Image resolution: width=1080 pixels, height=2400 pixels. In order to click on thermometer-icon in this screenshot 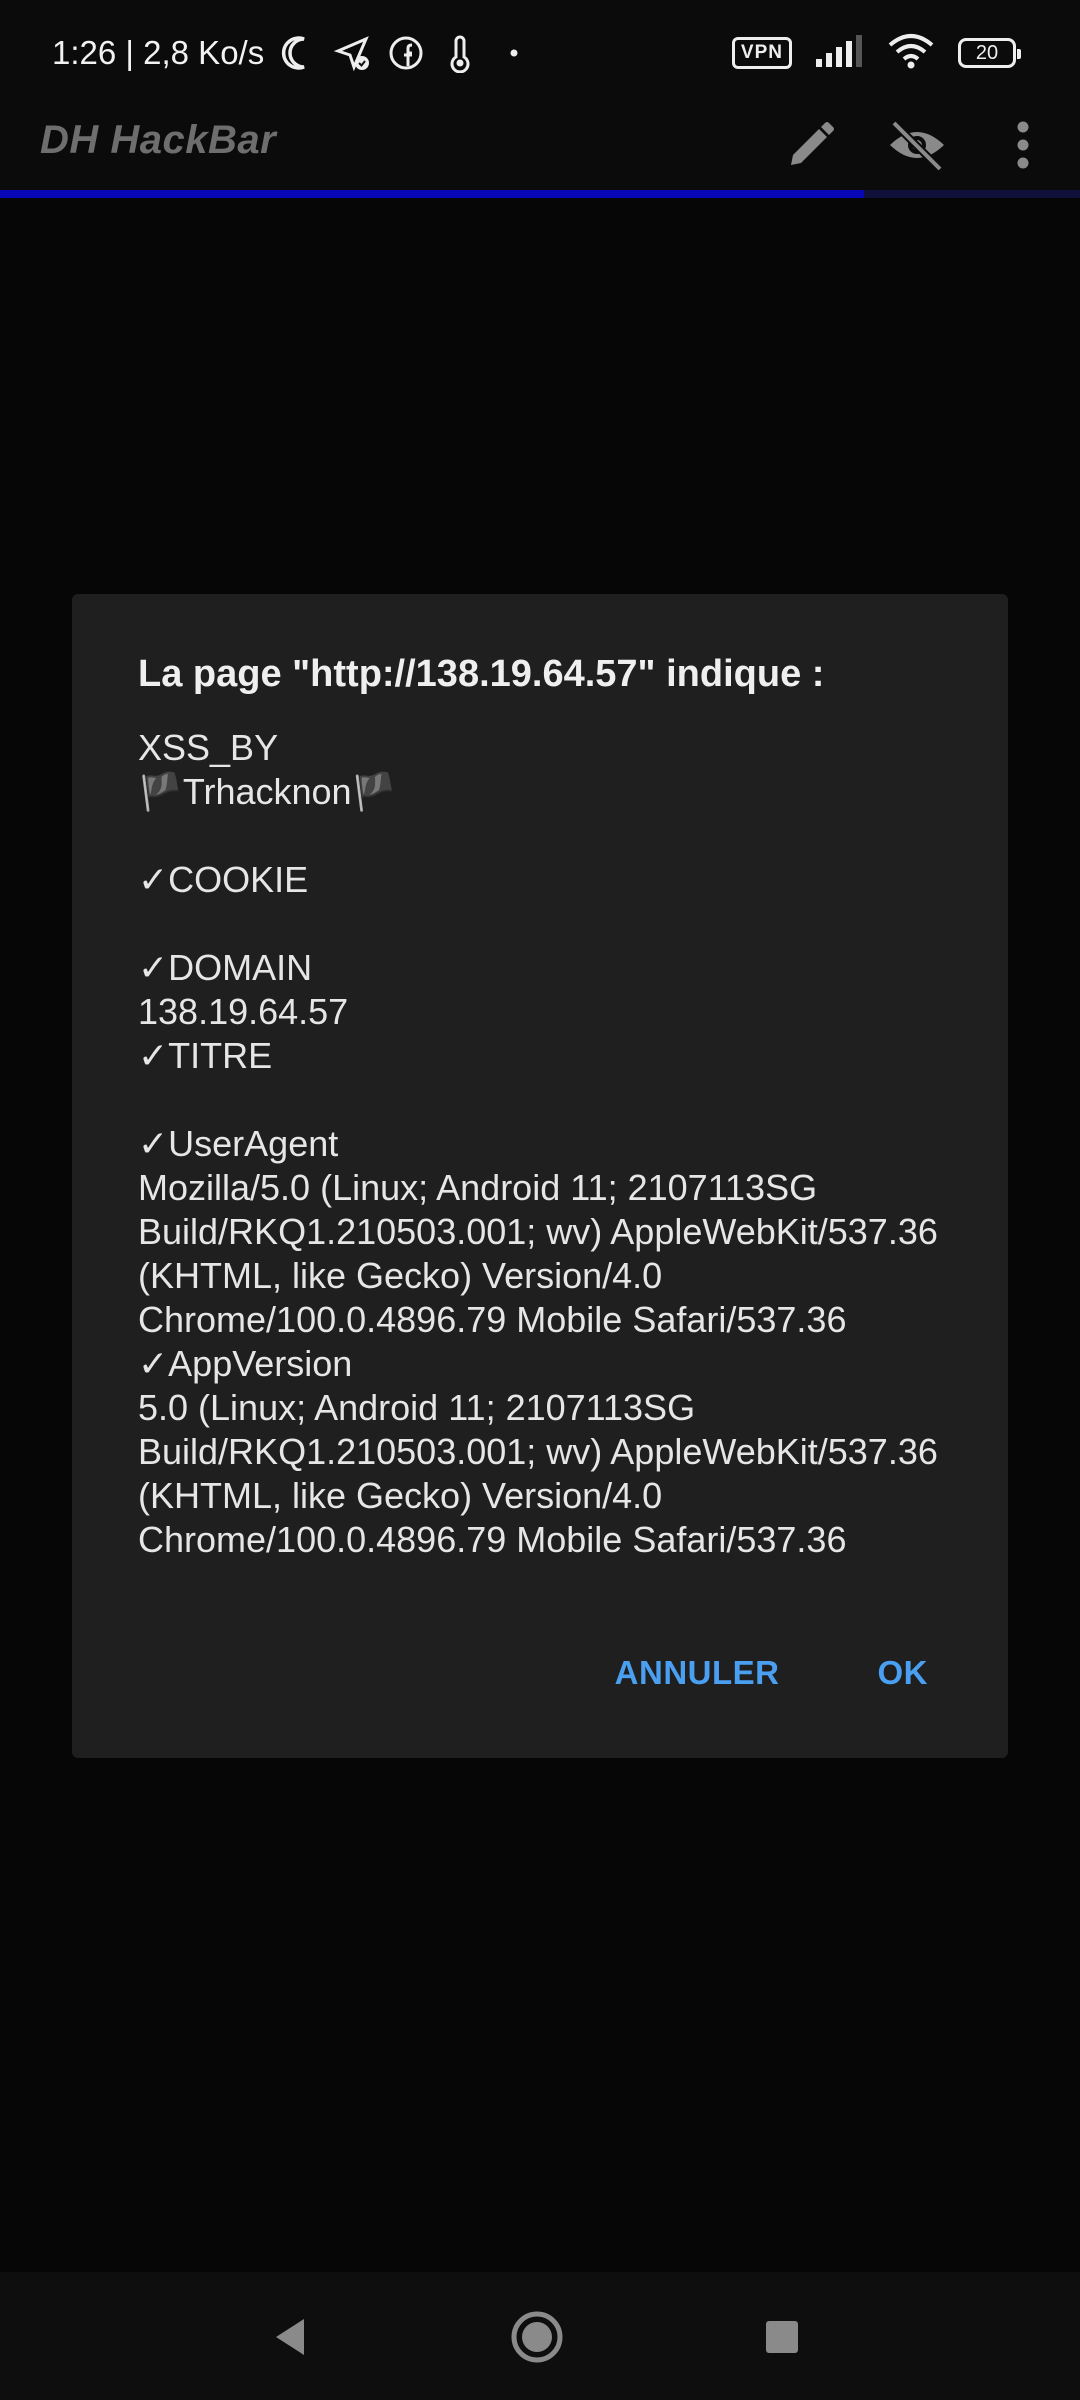, I will do `click(460, 53)`.